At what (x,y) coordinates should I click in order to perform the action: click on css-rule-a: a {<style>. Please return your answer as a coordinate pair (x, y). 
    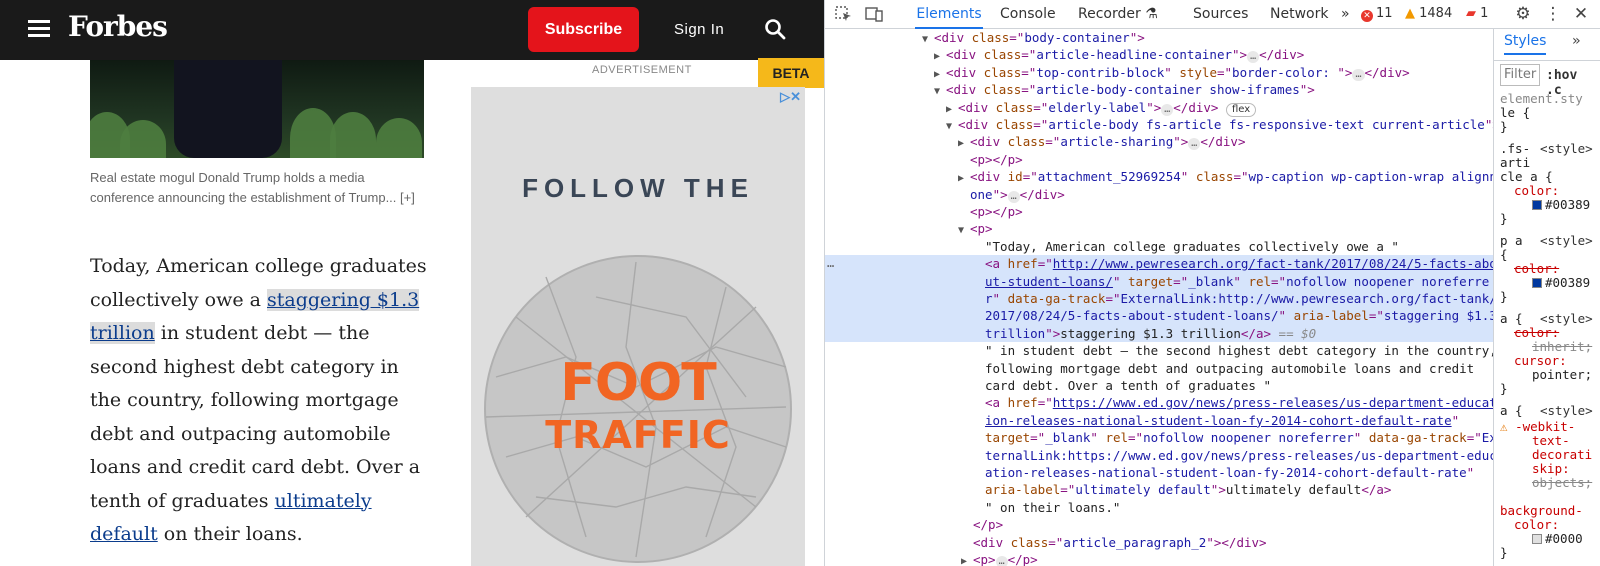
    Looking at the image, I should click on (1546, 318).